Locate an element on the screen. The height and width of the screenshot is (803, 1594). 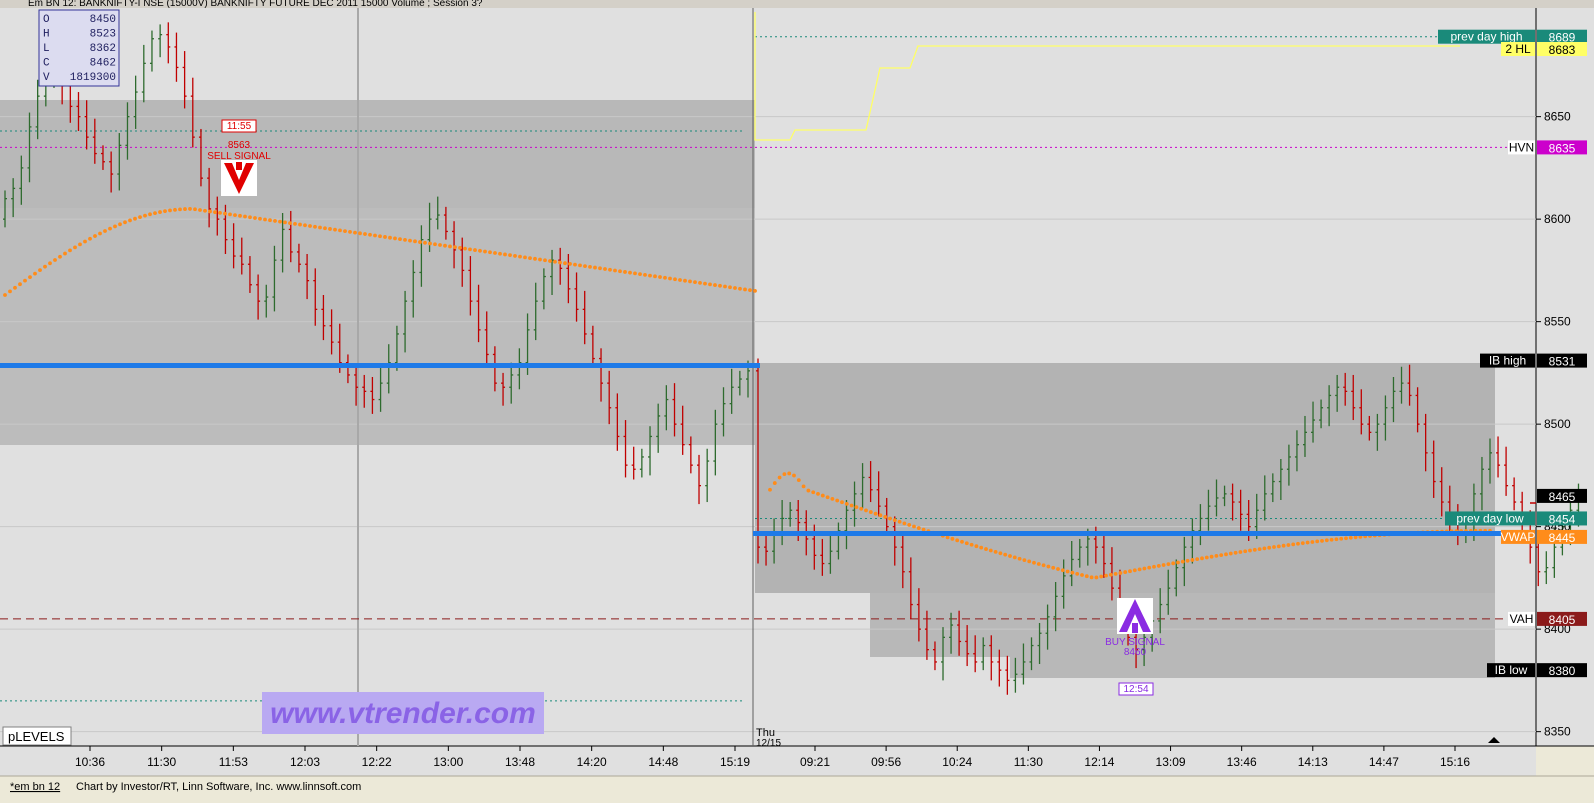
hvn-label: HVN is located at coordinates (1521, 147).